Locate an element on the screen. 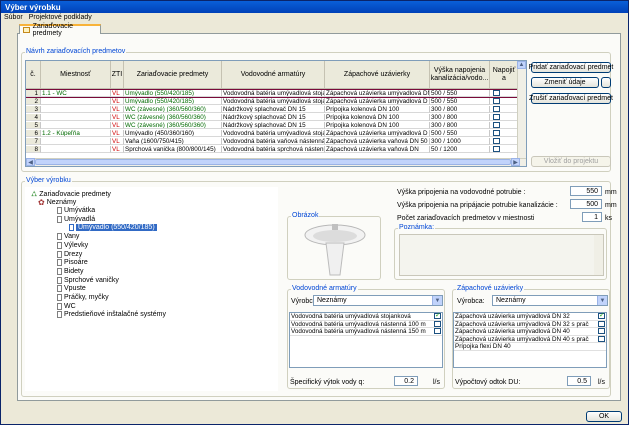  note-scrollbar is located at coordinates (598, 255).